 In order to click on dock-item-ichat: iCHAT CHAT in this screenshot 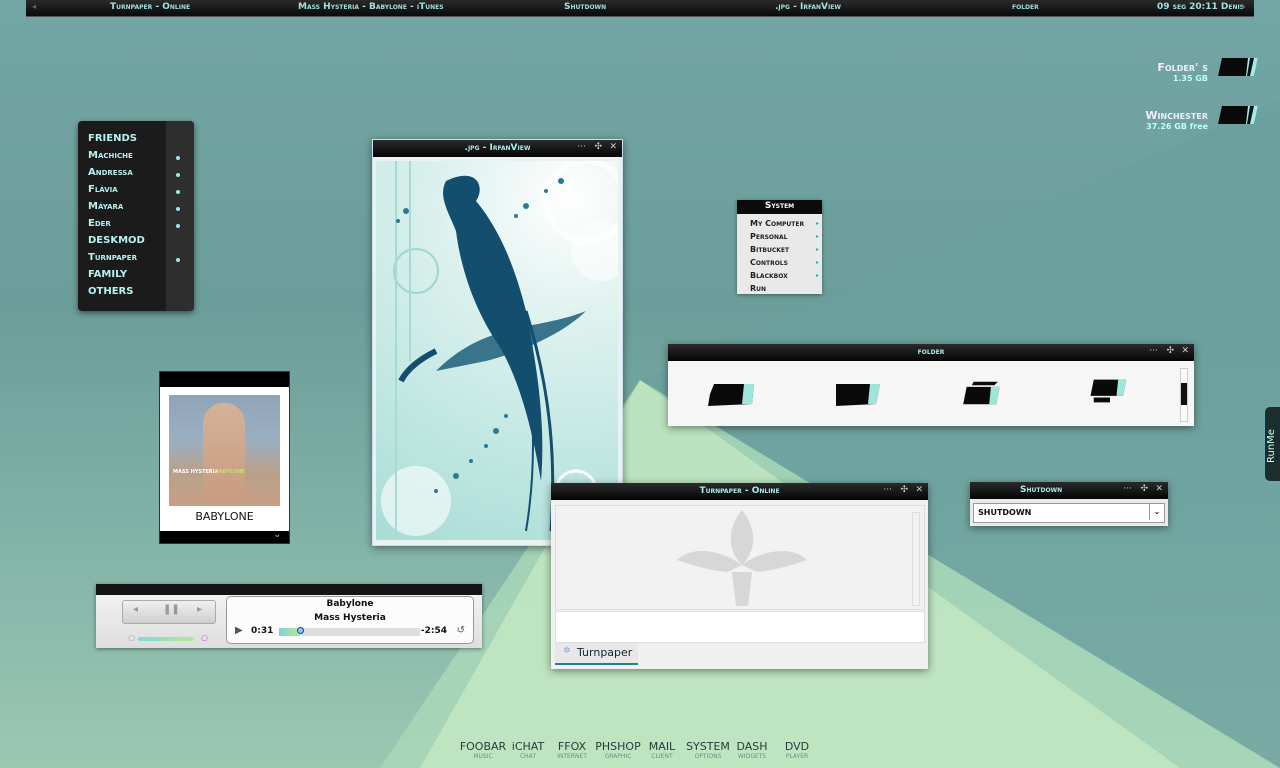, I will do `click(528, 750)`.